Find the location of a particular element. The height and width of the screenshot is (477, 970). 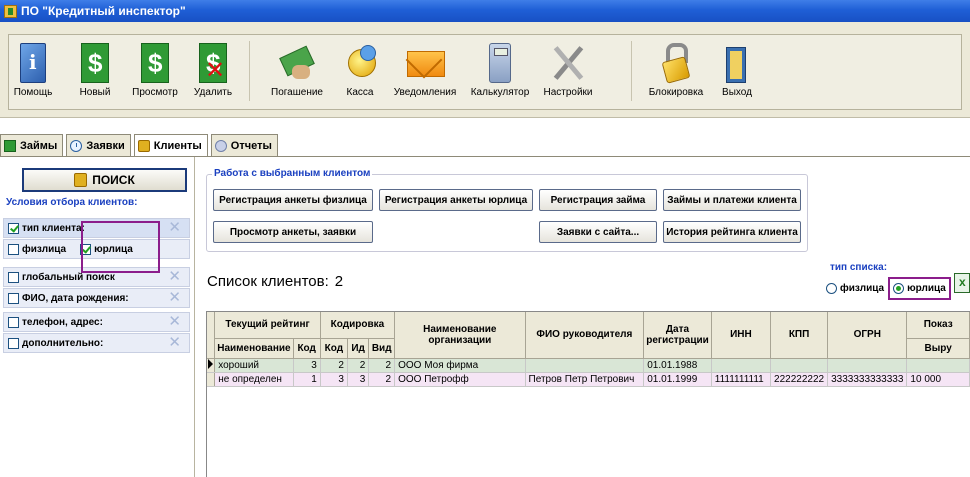

tab-clients: Клиенты is located at coordinates (170, 145).